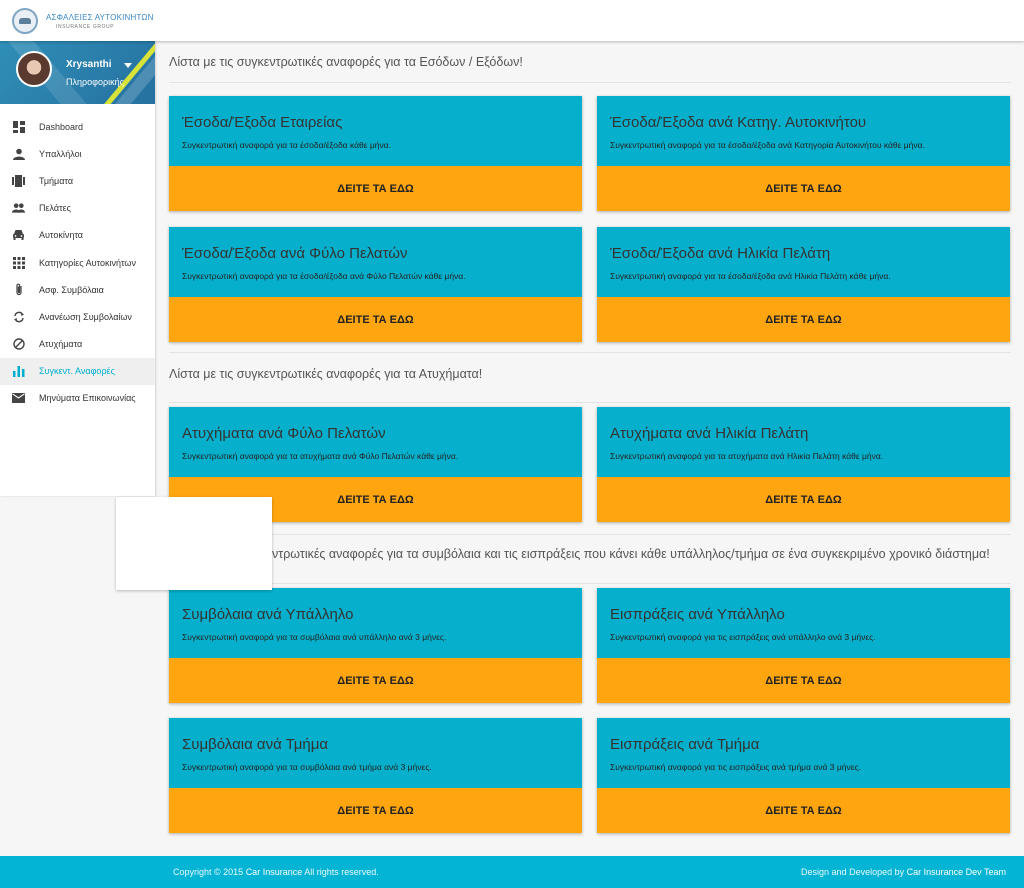 The height and width of the screenshot is (888, 1024). Describe the element at coordinates (61, 344) in the screenshot. I see `sidebar-item-label: Ατυχήματα` at that location.